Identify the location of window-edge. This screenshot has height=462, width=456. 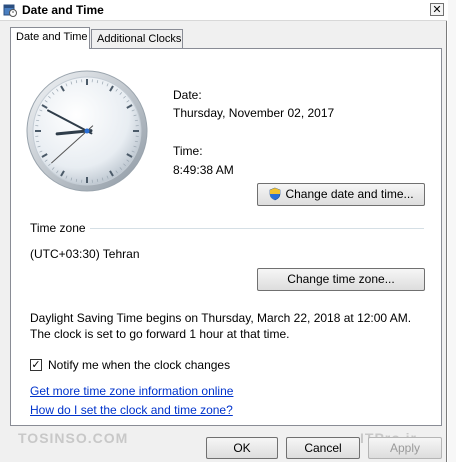
(452, 231).